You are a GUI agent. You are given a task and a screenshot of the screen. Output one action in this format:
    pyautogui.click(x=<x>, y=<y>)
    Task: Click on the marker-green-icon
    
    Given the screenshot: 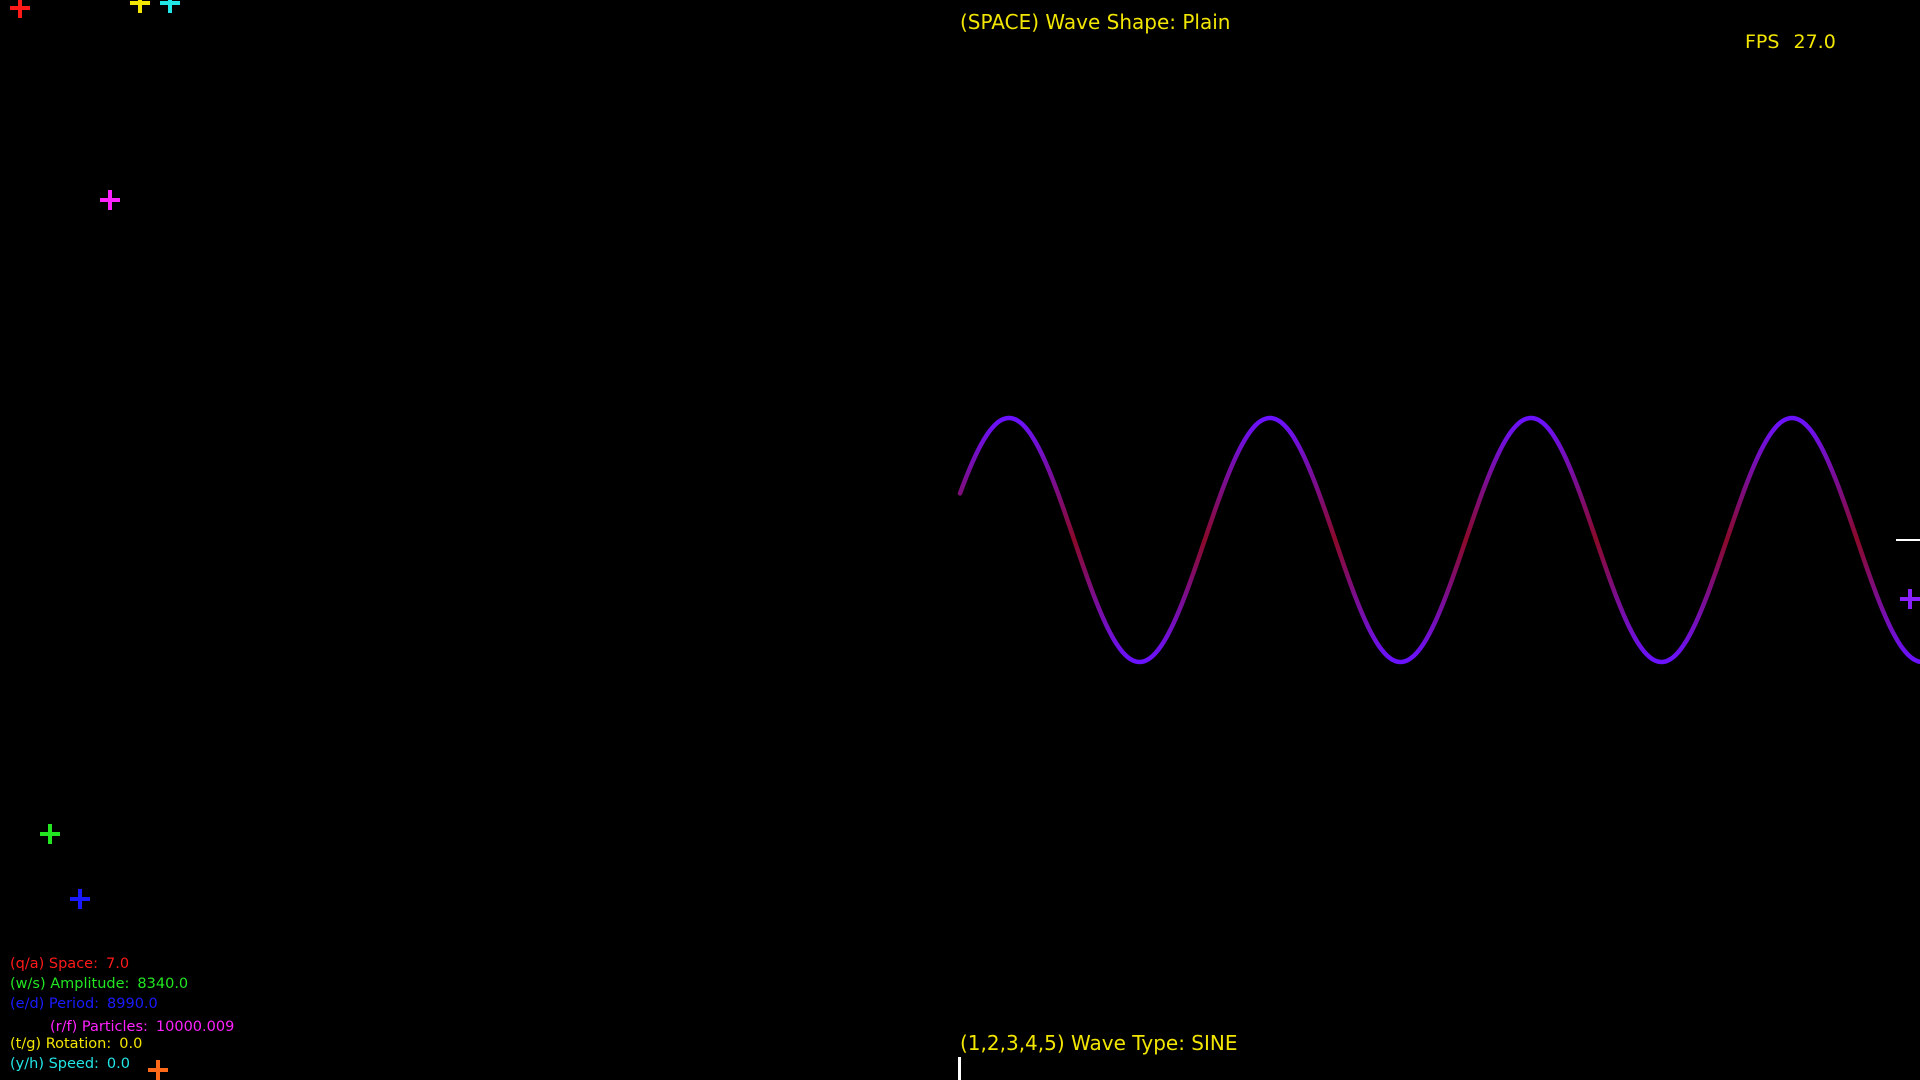 What is the action you would take?
    pyautogui.click(x=50, y=834)
    